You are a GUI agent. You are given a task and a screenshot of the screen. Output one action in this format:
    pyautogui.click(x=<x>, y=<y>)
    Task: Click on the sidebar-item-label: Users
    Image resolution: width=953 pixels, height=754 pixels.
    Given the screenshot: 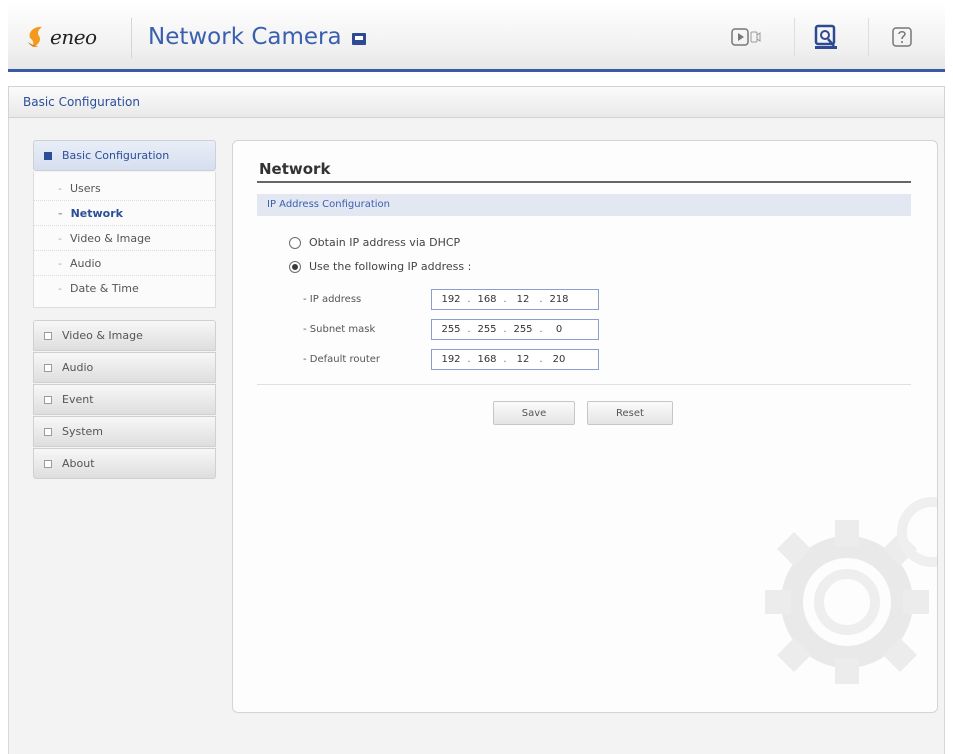 What is the action you would take?
    pyautogui.click(x=85, y=188)
    